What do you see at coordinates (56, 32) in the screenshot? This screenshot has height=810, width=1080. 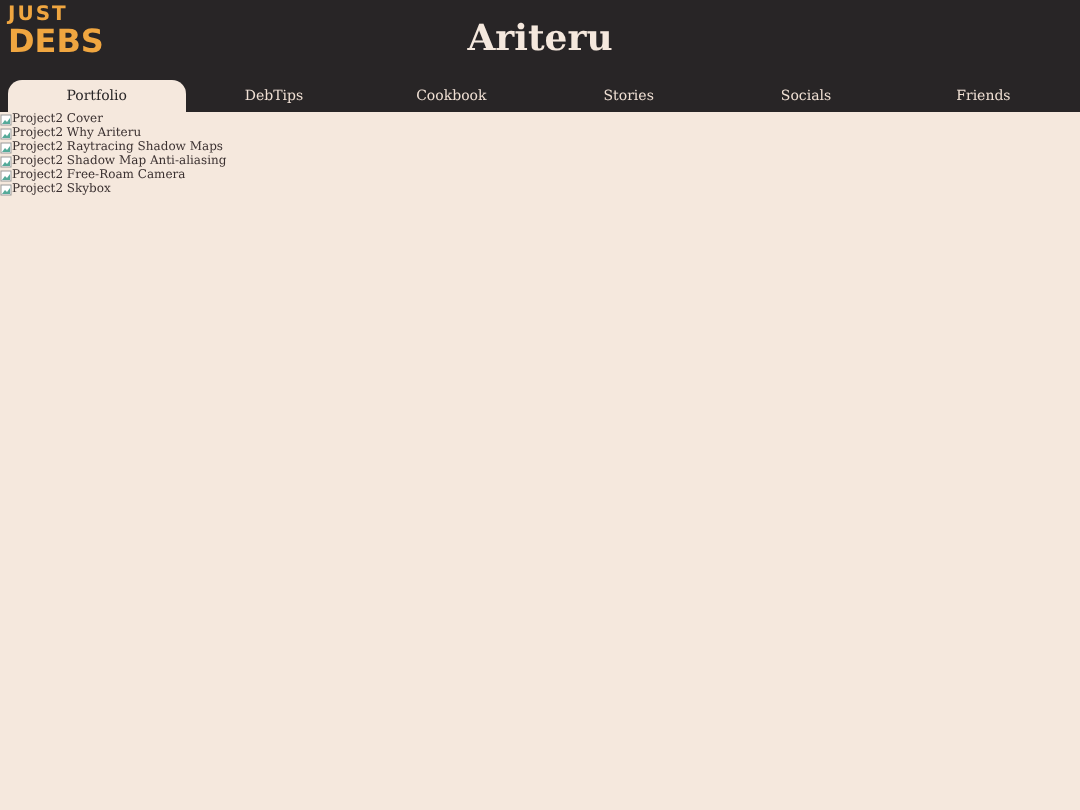 I see `logo: JUST DEBS` at bounding box center [56, 32].